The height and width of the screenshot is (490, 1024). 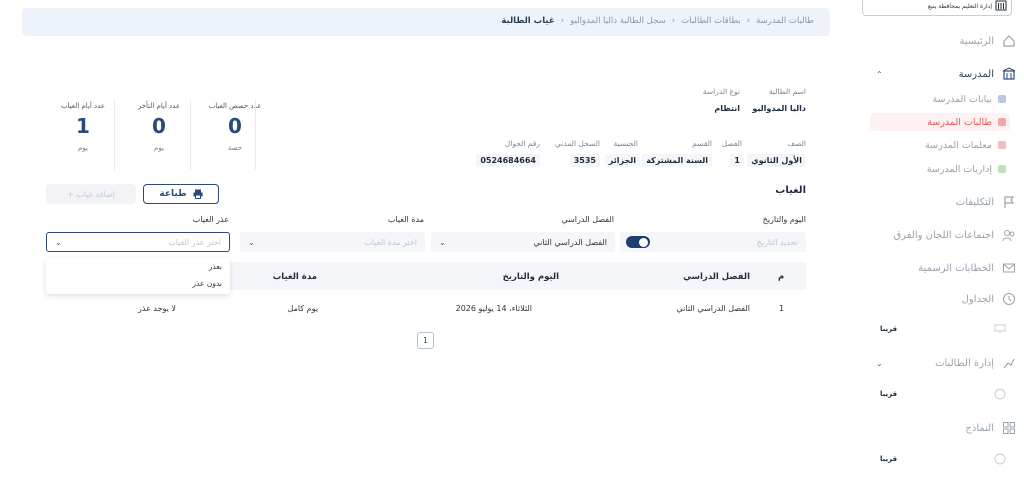 What do you see at coordinates (782, 308) in the screenshot?
I see `cell-index: 1` at bounding box center [782, 308].